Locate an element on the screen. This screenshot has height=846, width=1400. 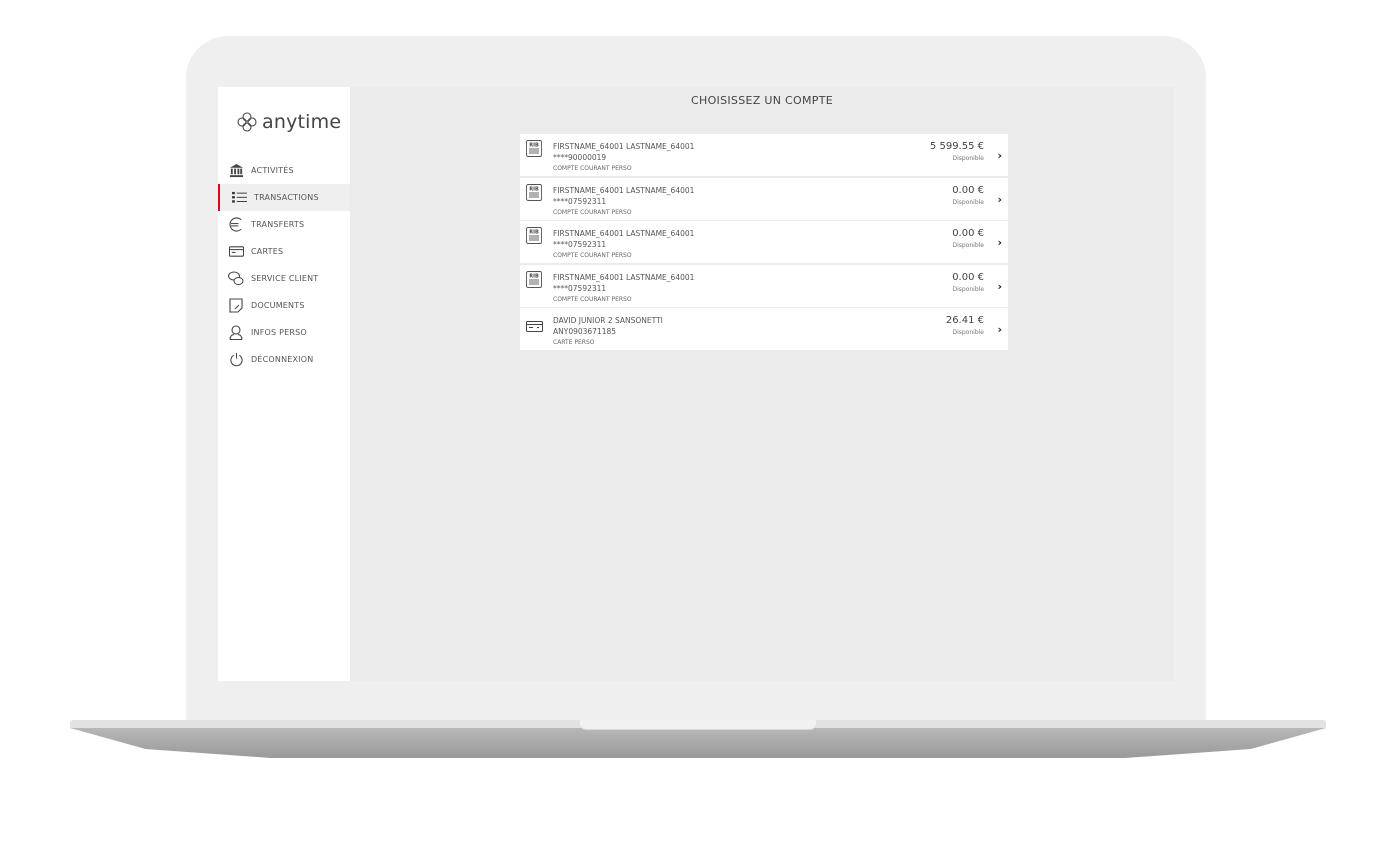
sidebar-item-label: SERVICE CLIENT is located at coordinates (285, 278).